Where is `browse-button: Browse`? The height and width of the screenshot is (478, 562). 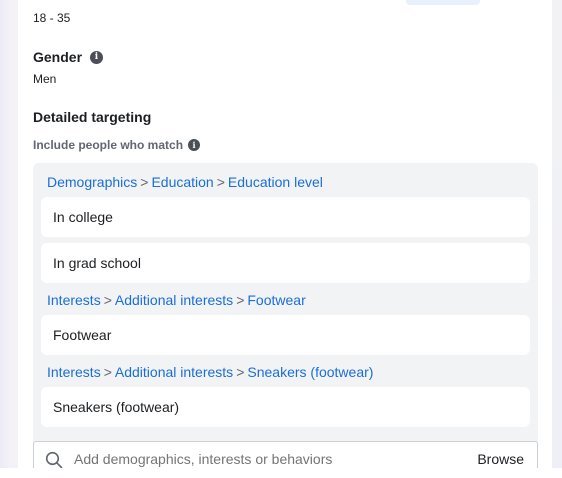
browse-button: Browse is located at coordinates (500, 459).